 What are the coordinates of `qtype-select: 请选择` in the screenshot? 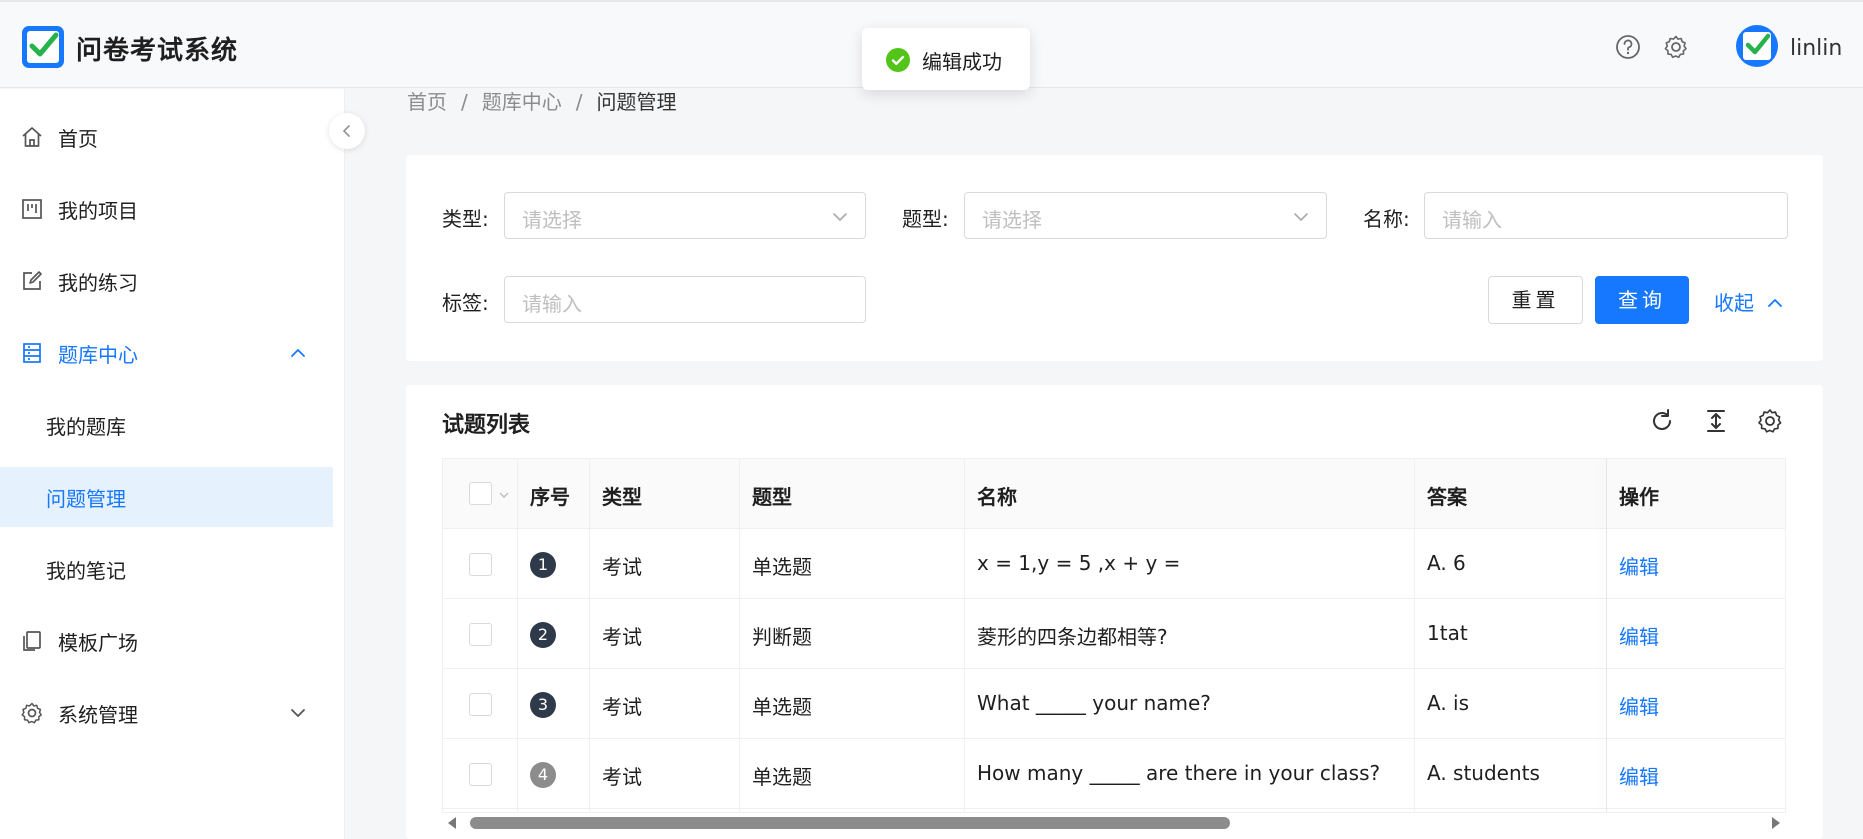 It's located at (1145, 215).